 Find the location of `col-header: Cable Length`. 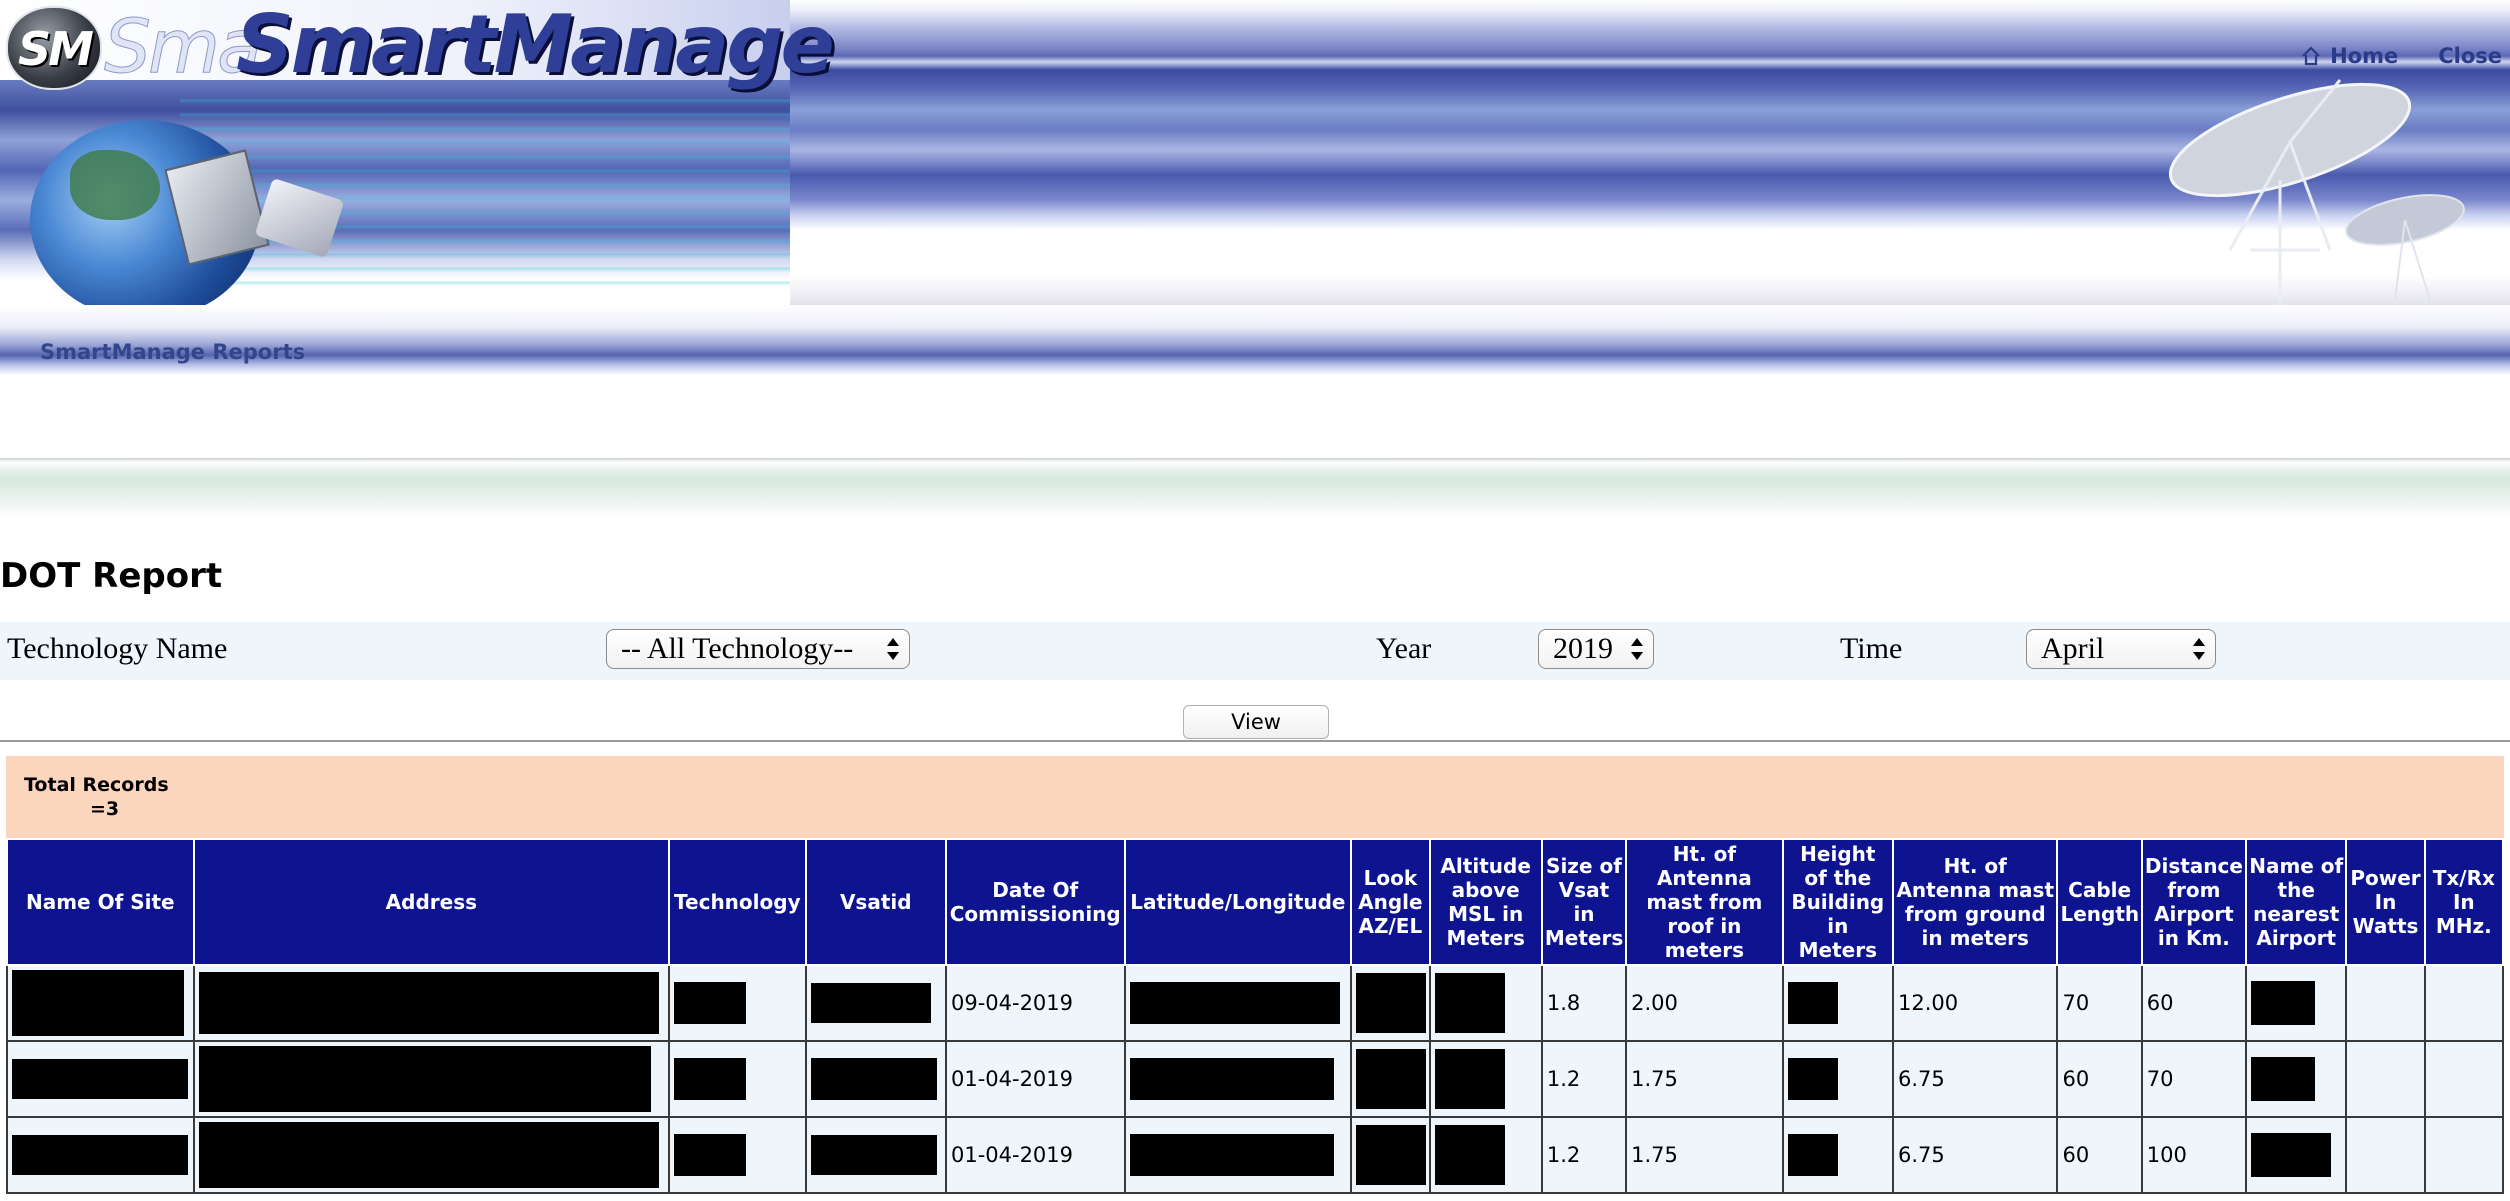

col-header: Cable Length is located at coordinates (2099, 902).